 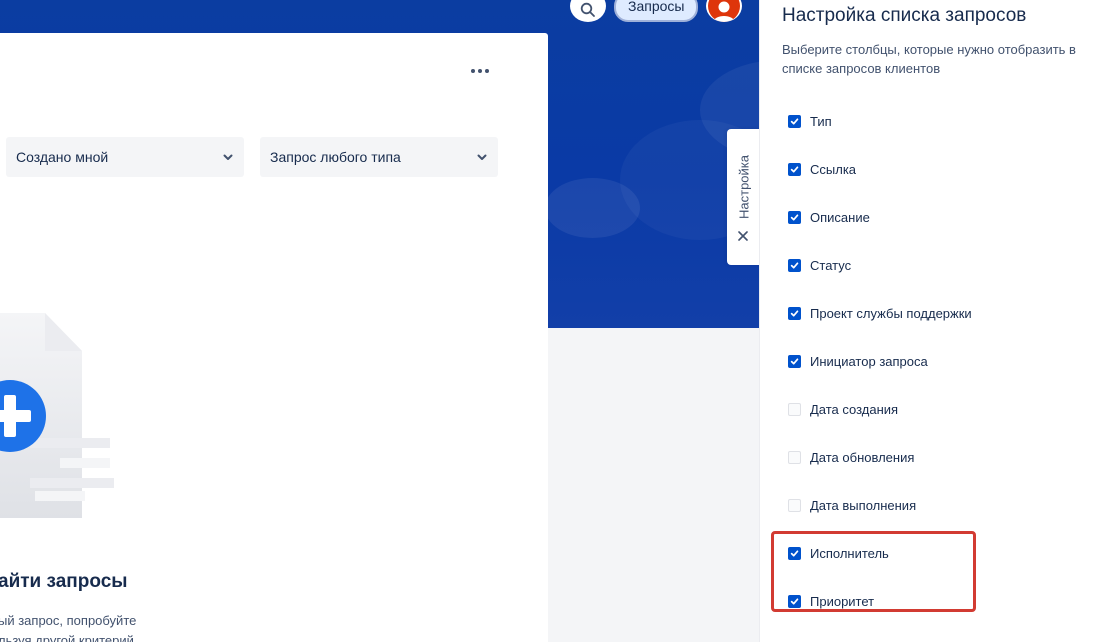 What do you see at coordinates (57, 415) in the screenshot?
I see `empty-state-document-icon` at bounding box center [57, 415].